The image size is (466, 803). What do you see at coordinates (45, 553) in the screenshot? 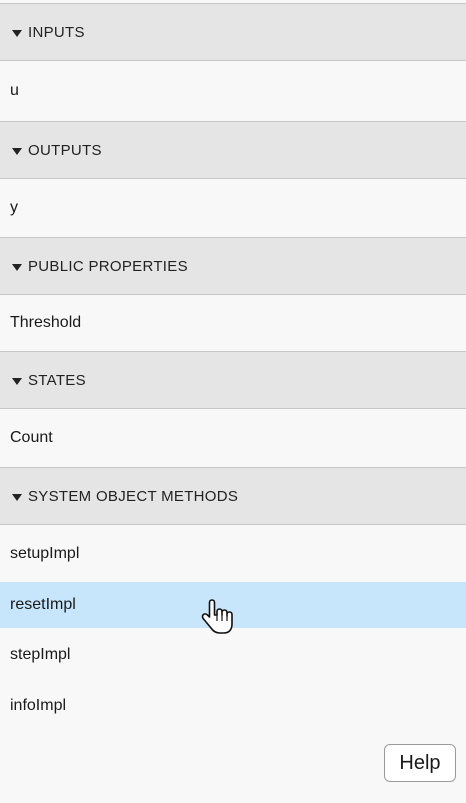
I see `list-item-label: setupImpl` at bounding box center [45, 553].